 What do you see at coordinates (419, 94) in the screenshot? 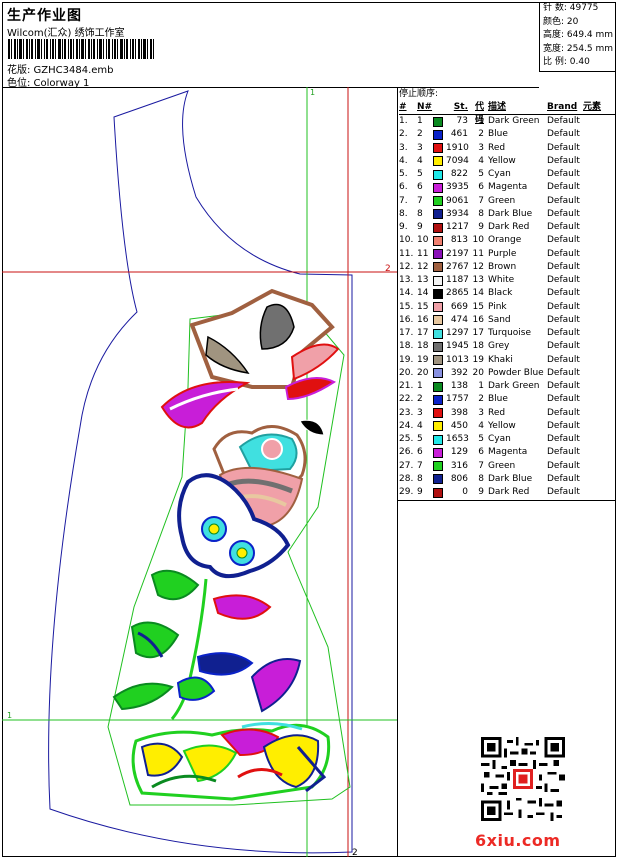
I see `stop-sequence-title: 停止顺序:` at bounding box center [419, 94].